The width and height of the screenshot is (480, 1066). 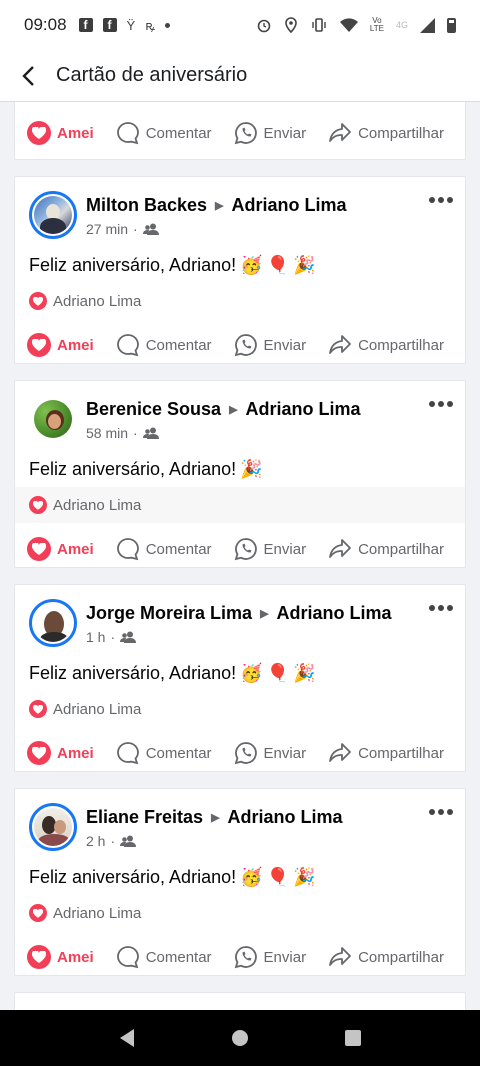 I want to click on author-name: Eliane Freitas, so click(x=144, y=817).